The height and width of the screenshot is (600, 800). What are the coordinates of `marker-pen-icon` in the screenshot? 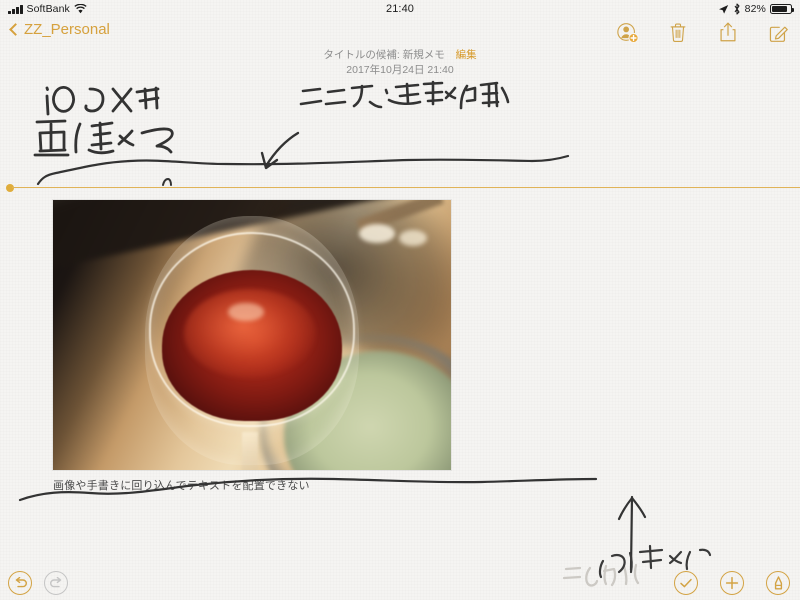 It's located at (778, 583).